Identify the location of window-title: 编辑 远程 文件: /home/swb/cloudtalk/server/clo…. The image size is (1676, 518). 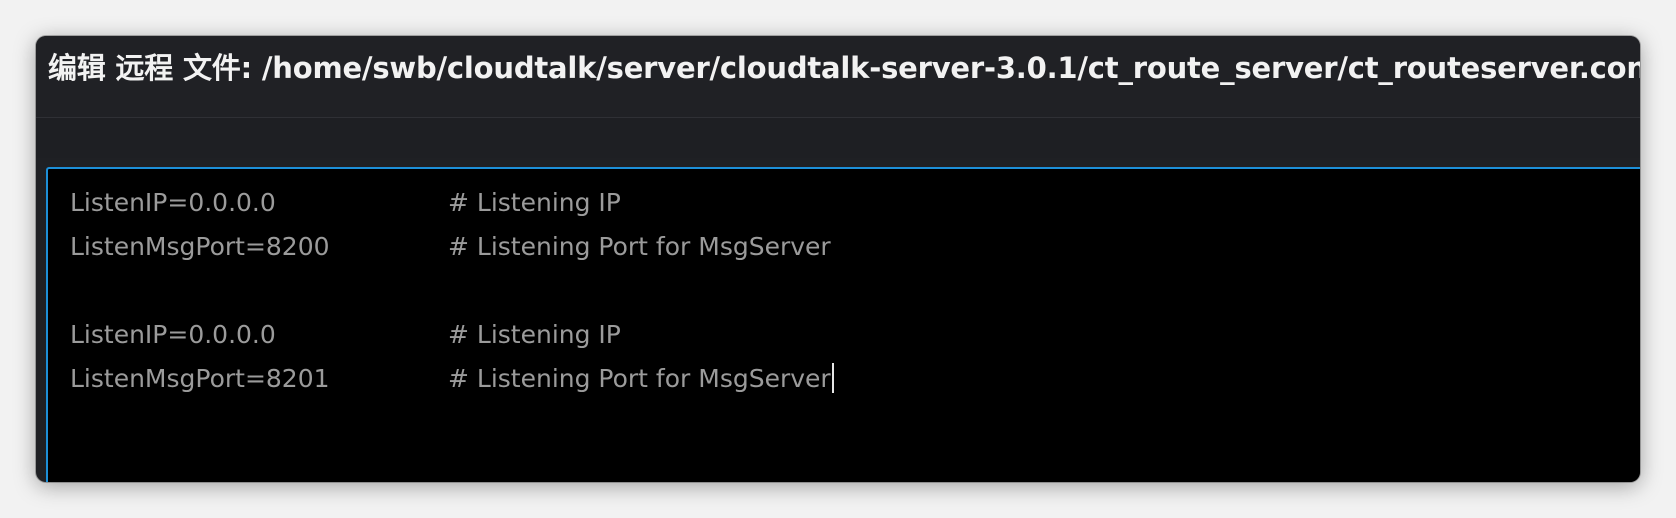
(844, 68).